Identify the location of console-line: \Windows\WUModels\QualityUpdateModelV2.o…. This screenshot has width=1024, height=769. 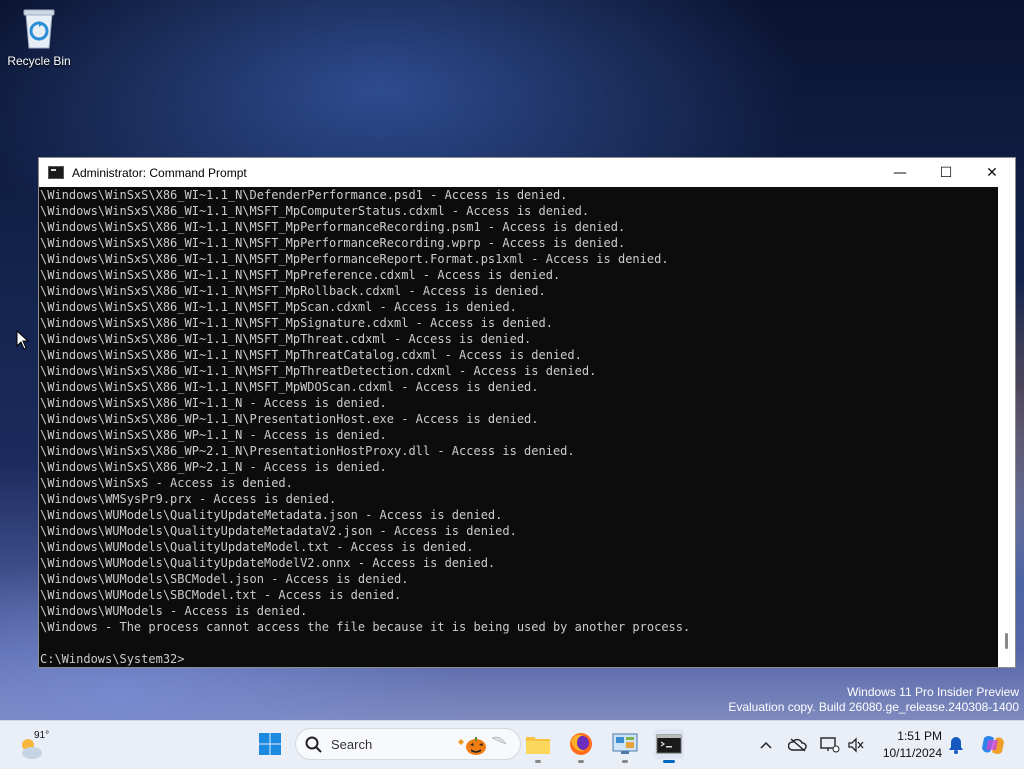
(268, 563).